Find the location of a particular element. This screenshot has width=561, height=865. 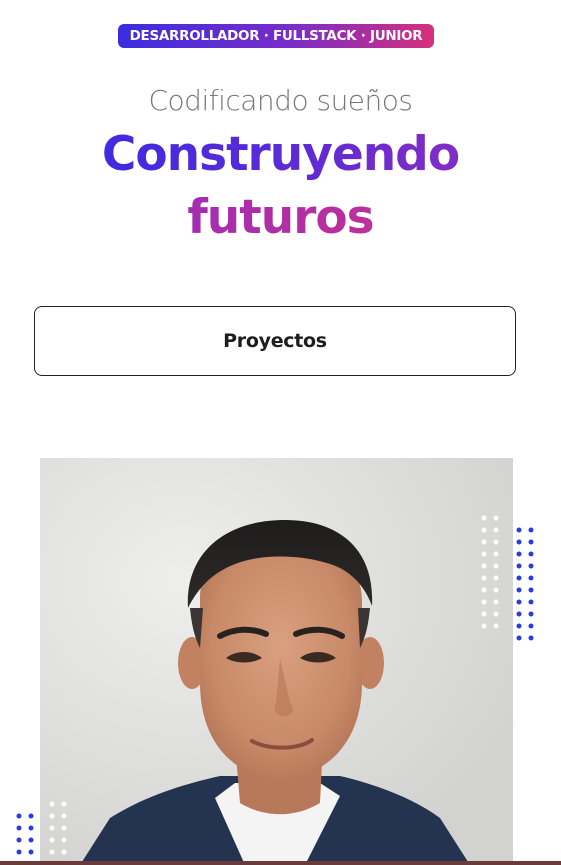

bottom-divider is located at coordinates (280, 863).